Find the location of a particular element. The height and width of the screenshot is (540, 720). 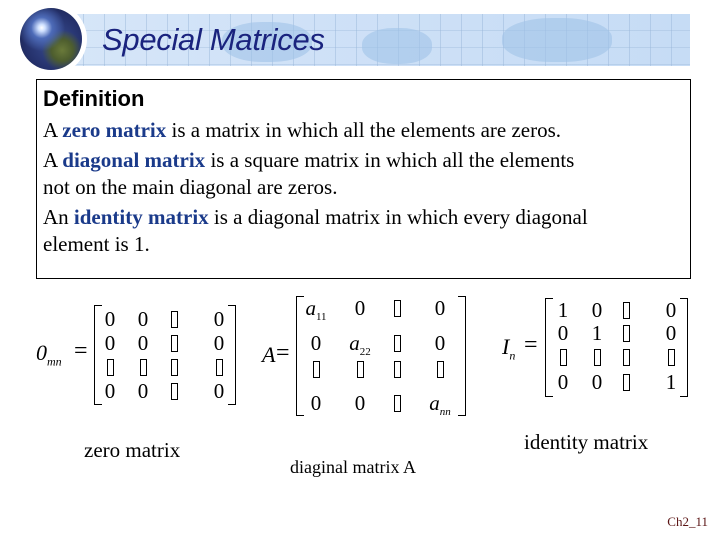

page-number: Ch2_11 is located at coordinates (687, 521).